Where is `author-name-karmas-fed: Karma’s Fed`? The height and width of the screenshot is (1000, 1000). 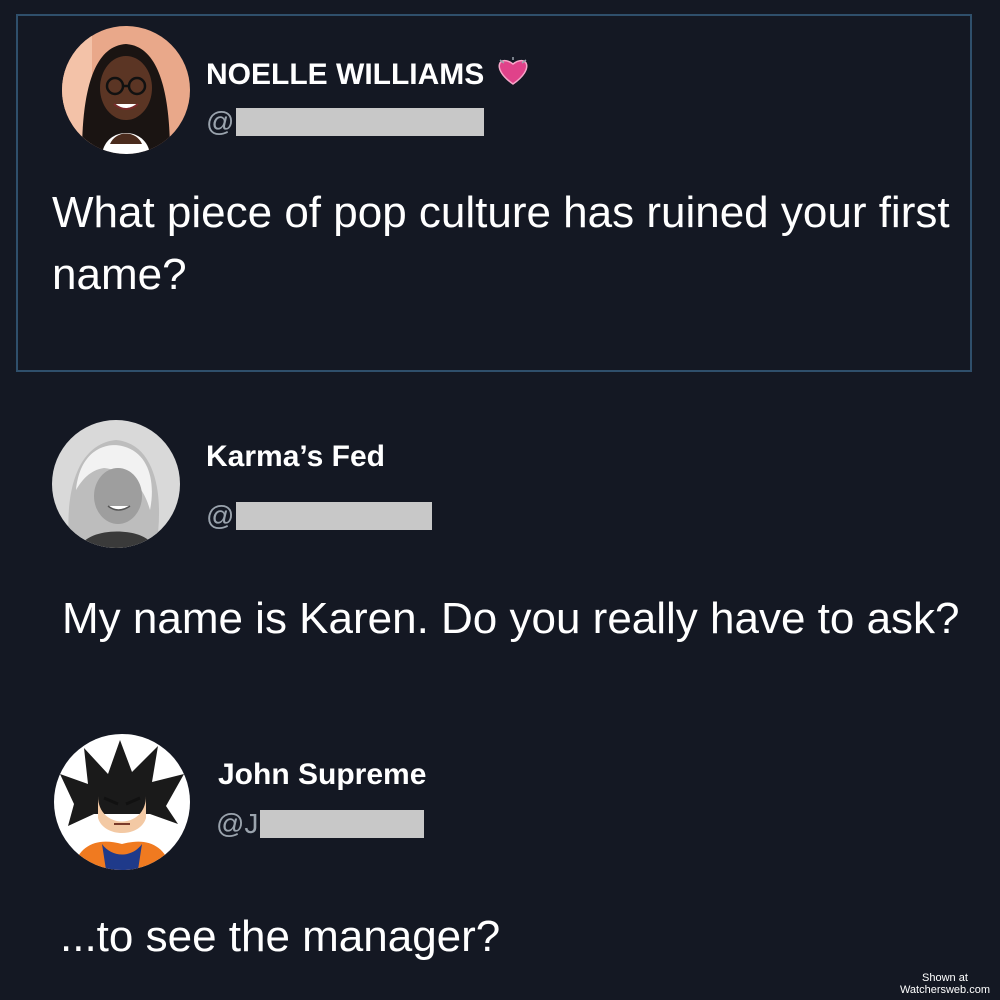
author-name-karmas-fed: Karma’s Fed is located at coordinates (295, 457).